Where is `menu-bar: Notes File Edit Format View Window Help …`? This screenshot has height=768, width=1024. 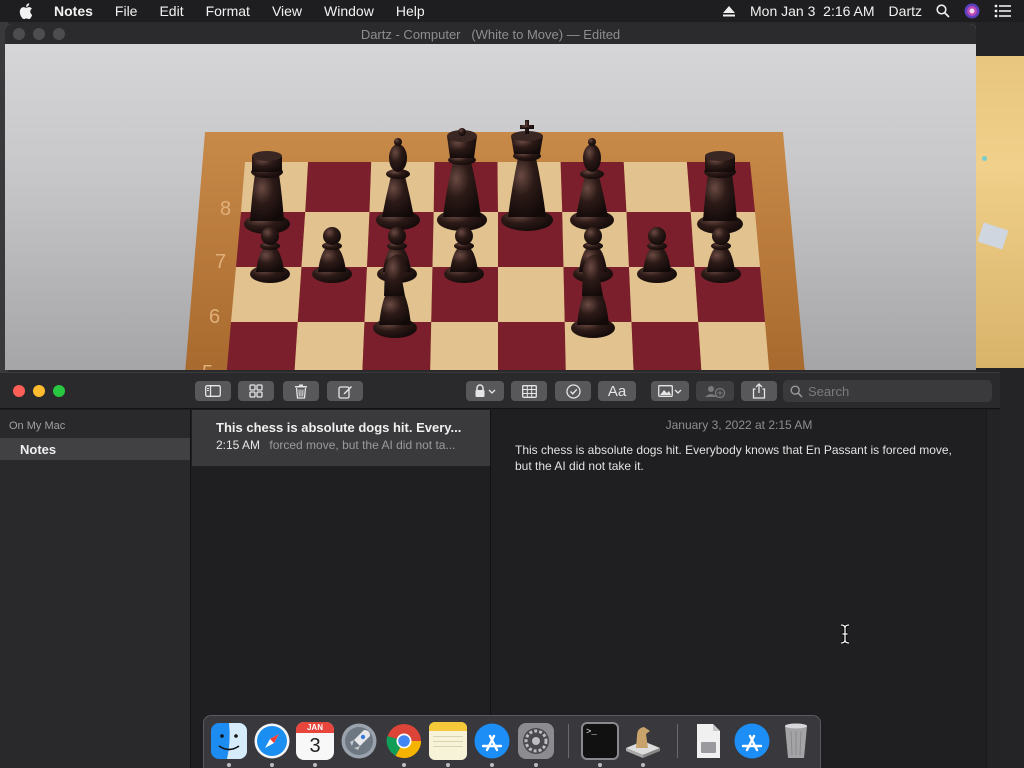 menu-bar: Notes File Edit Format View Window Help … is located at coordinates (512, 11).